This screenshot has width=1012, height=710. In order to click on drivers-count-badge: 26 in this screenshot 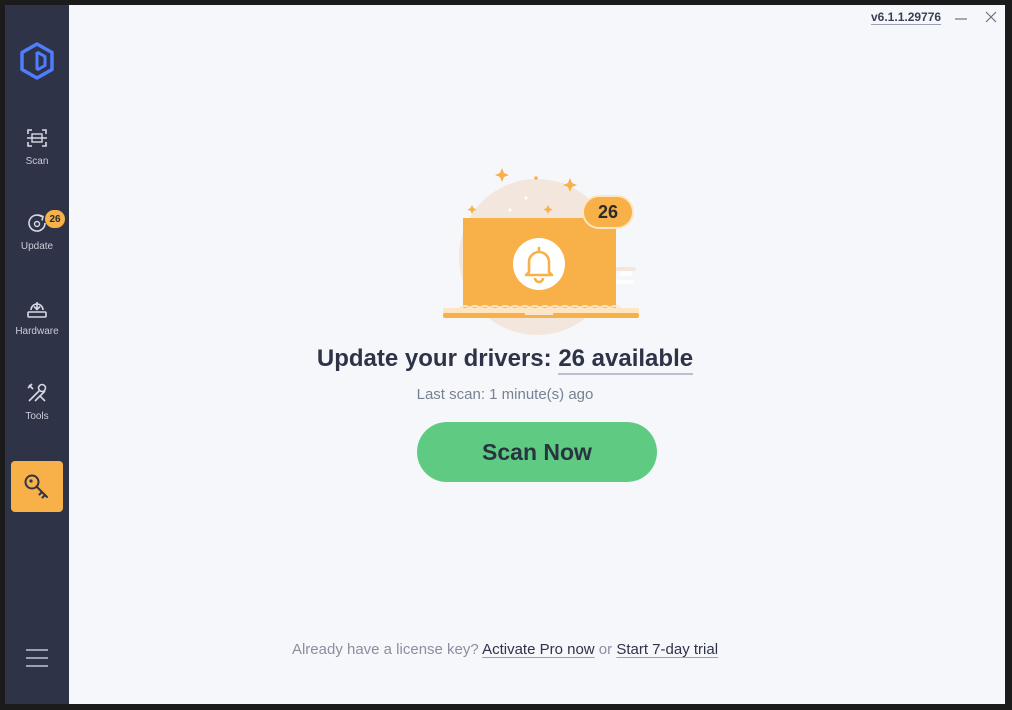, I will do `click(608, 212)`.